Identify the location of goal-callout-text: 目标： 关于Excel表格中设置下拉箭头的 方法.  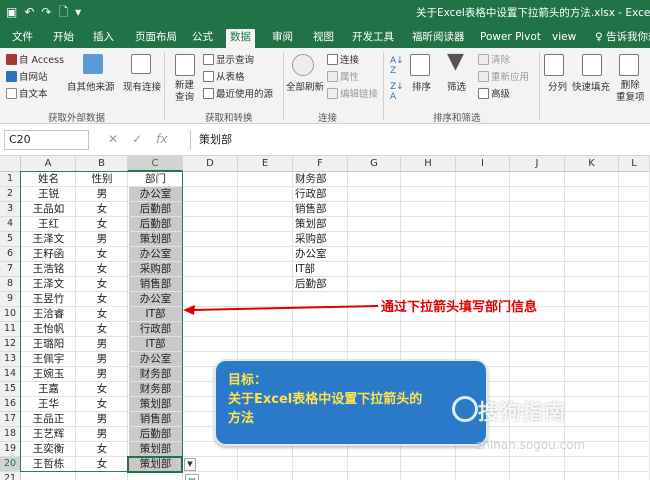
(325, 399).